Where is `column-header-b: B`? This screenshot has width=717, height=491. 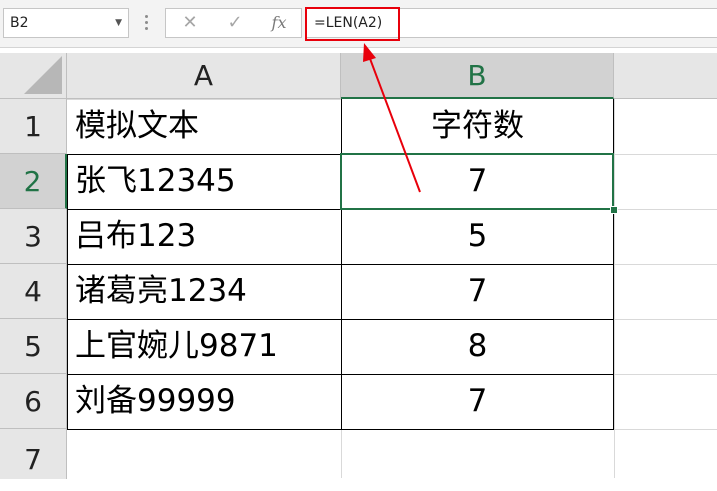 column-header-b: B is located at coordinates (477, 76).